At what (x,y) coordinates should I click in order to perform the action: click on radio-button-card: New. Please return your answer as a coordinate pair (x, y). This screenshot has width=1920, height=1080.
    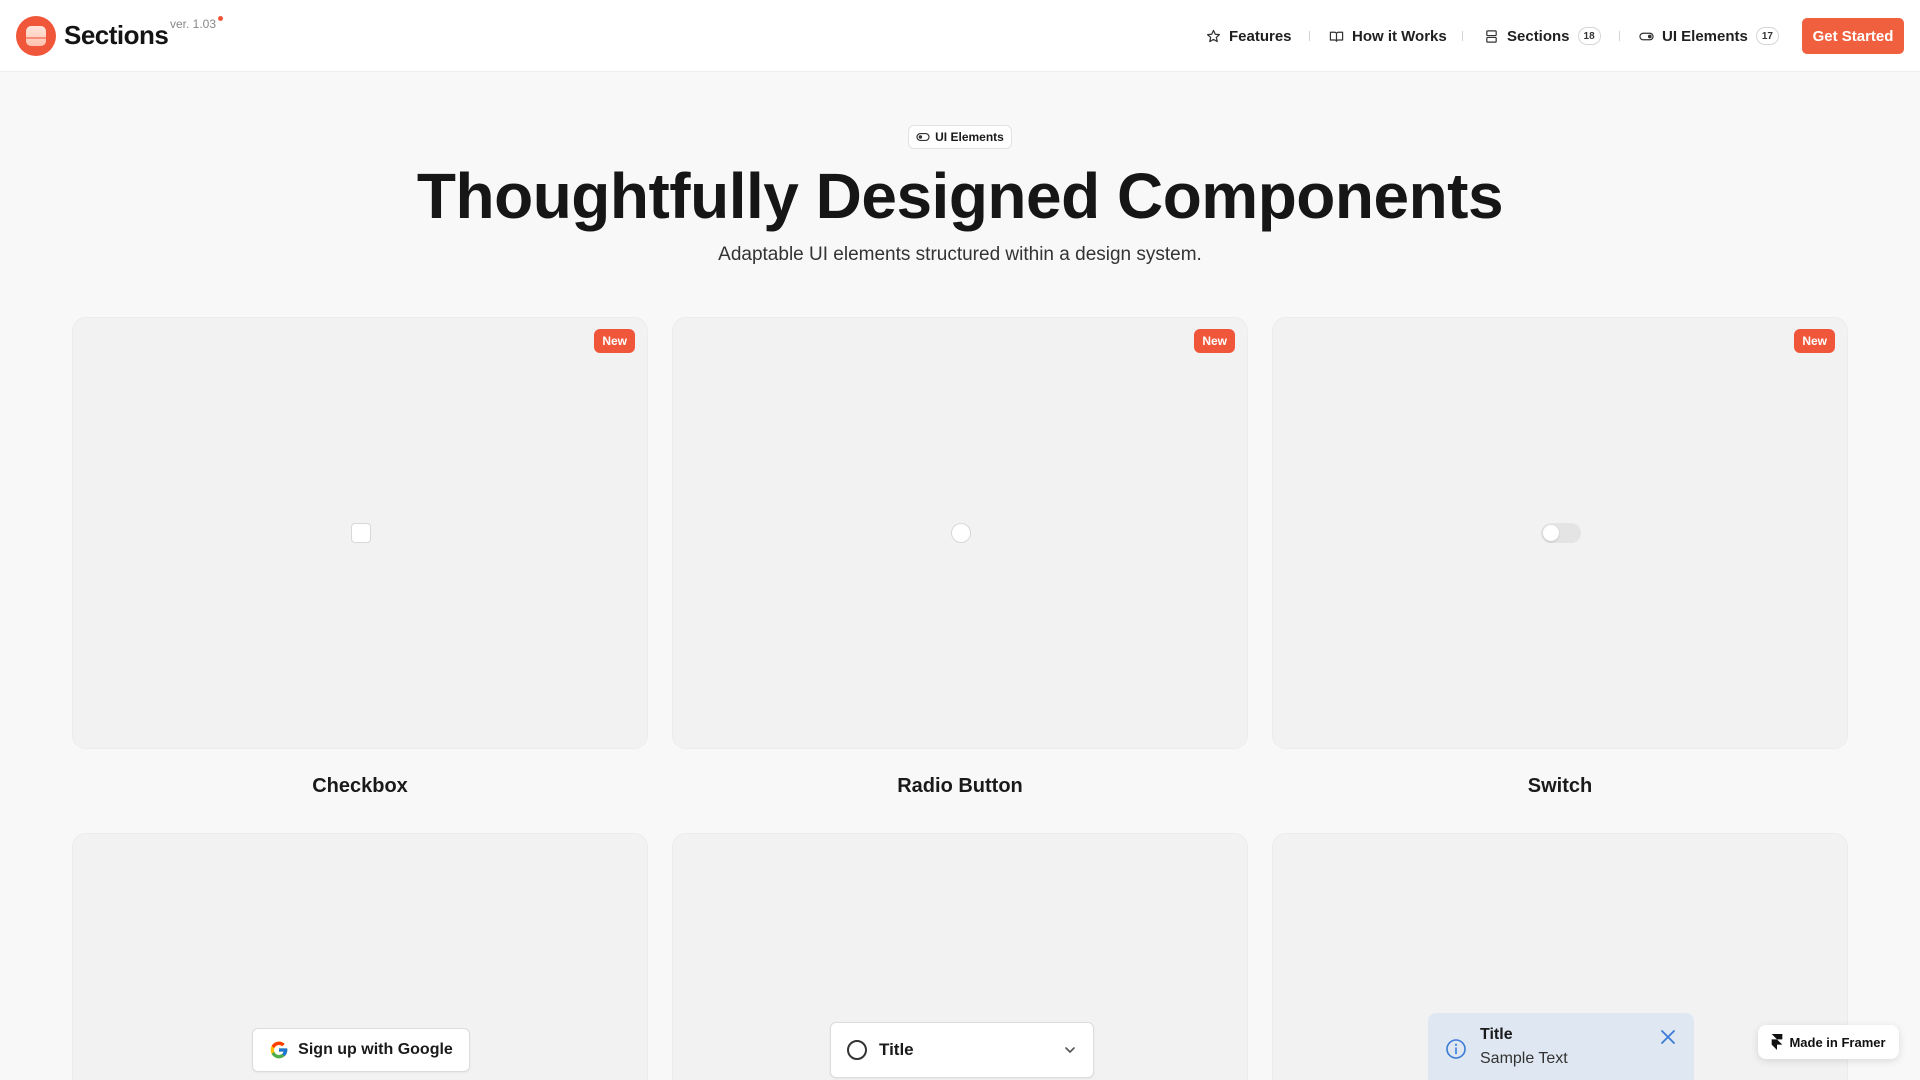
    Looking at the image, I should click on (960, 533).